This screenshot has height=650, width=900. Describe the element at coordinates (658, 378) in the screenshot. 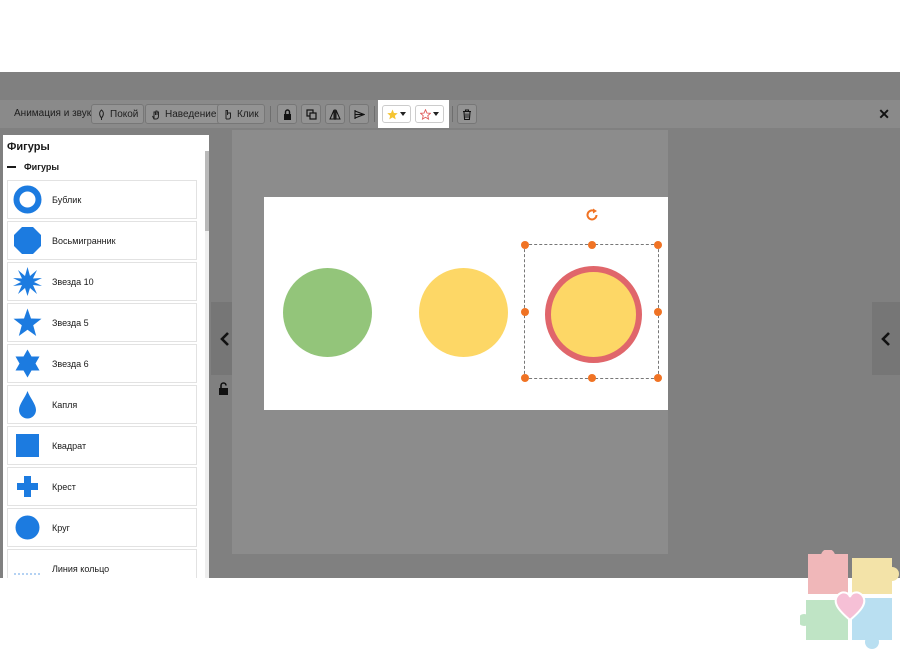

I see `resize-handle-se` at that location.